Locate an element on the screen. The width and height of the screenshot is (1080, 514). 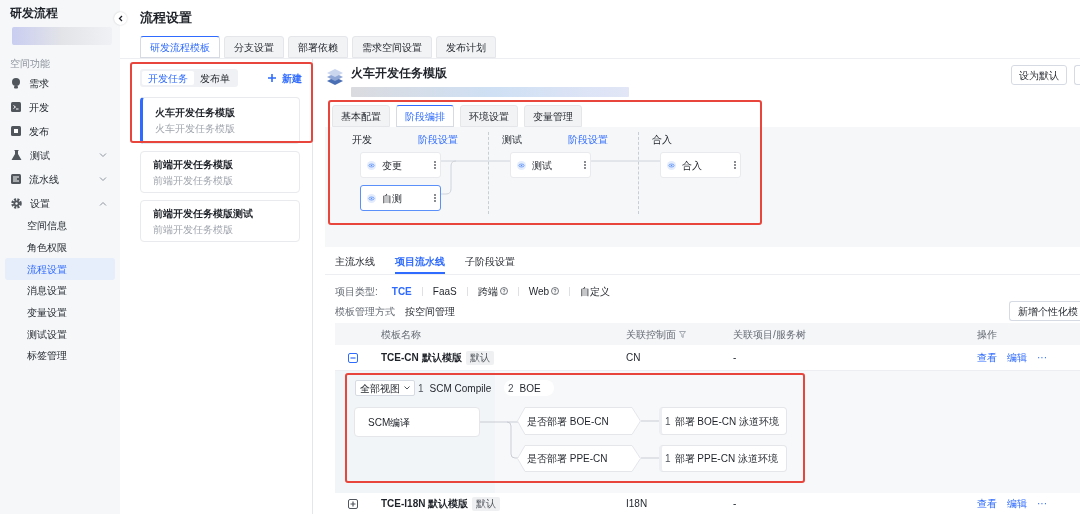
new-button: 新建 is located at coordinates (285, 78).